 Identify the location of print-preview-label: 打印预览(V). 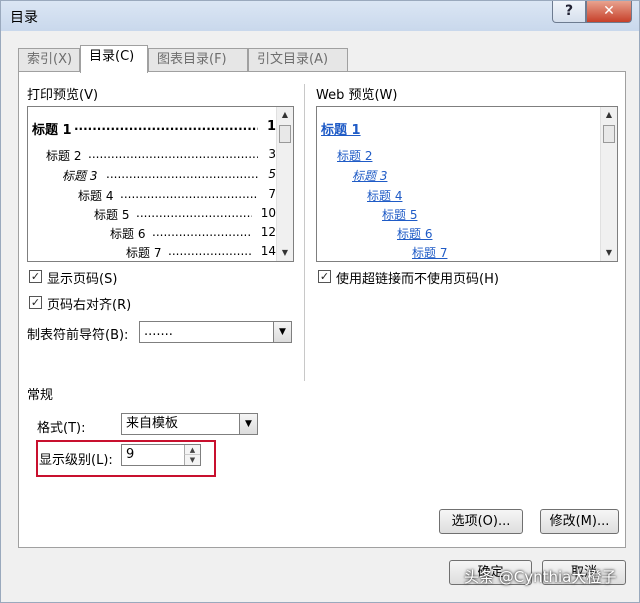
(63, 95).